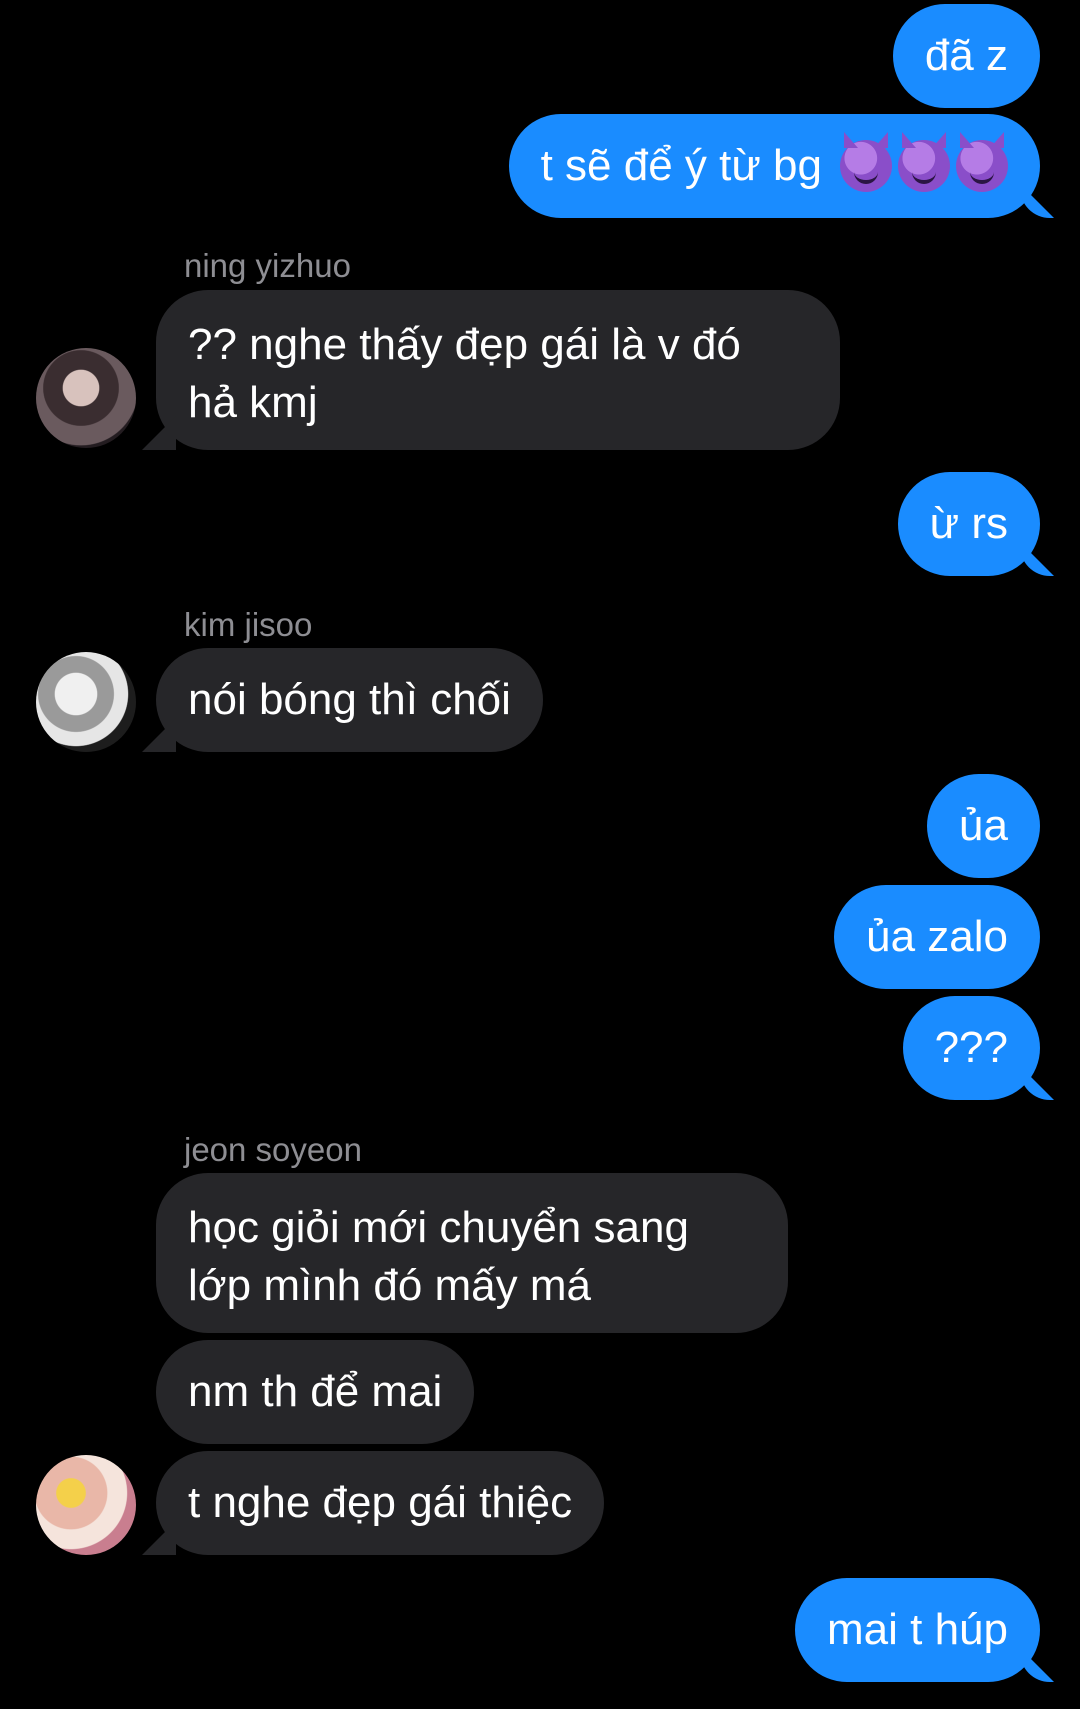  I want to click on incoming-message-bubble: nói bóng thì chối, so click(349, 700).